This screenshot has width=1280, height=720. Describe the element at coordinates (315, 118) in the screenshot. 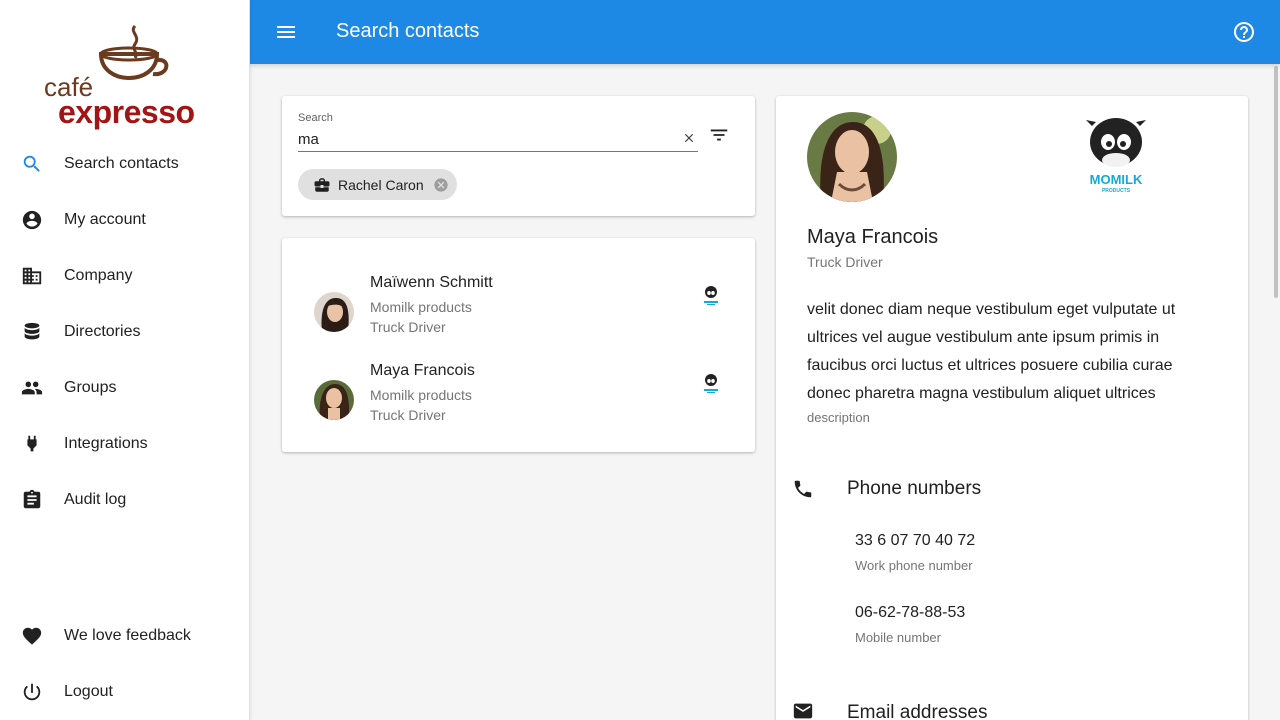

I see `search-field-label: Search` at that location.